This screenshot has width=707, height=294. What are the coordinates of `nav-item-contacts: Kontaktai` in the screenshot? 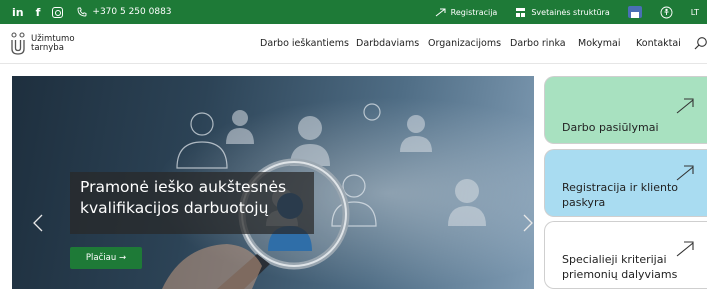 It's located at (658, 43).